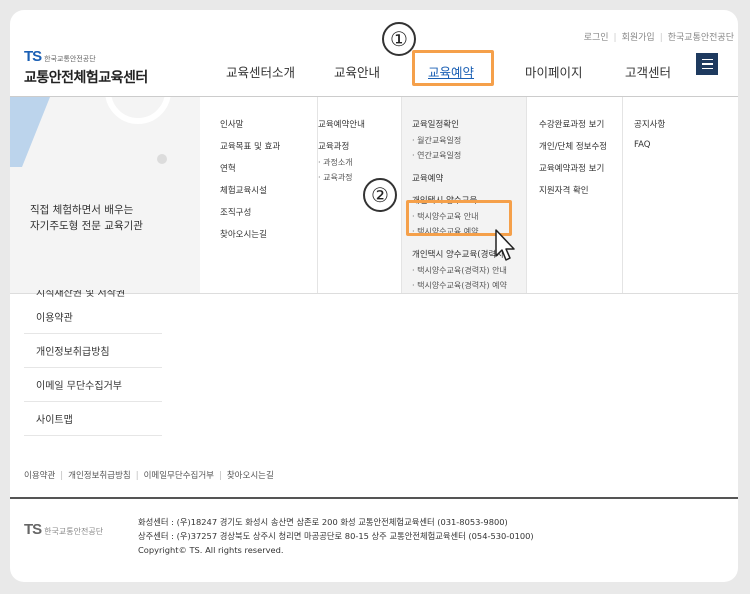 Image resolution: width=750 pixels, height=594 pixels. I want to click on menu-taxi-experienced-guide: · 택시양수교육(경력자) 안내, so click(459, 270).